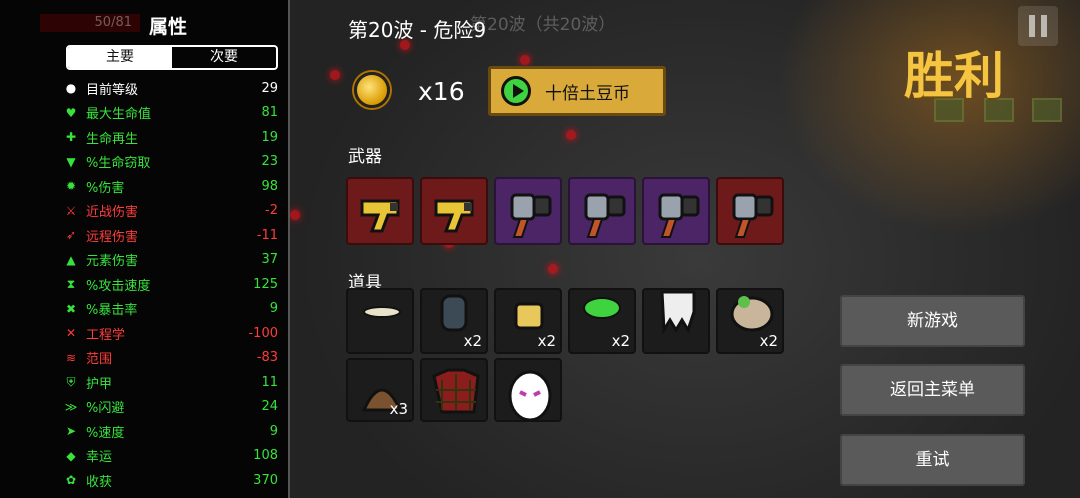  What do you see at coordinates (380, 321) in the screenshot?
I see `lizard-item-slot` at bounding box center [380, 321].